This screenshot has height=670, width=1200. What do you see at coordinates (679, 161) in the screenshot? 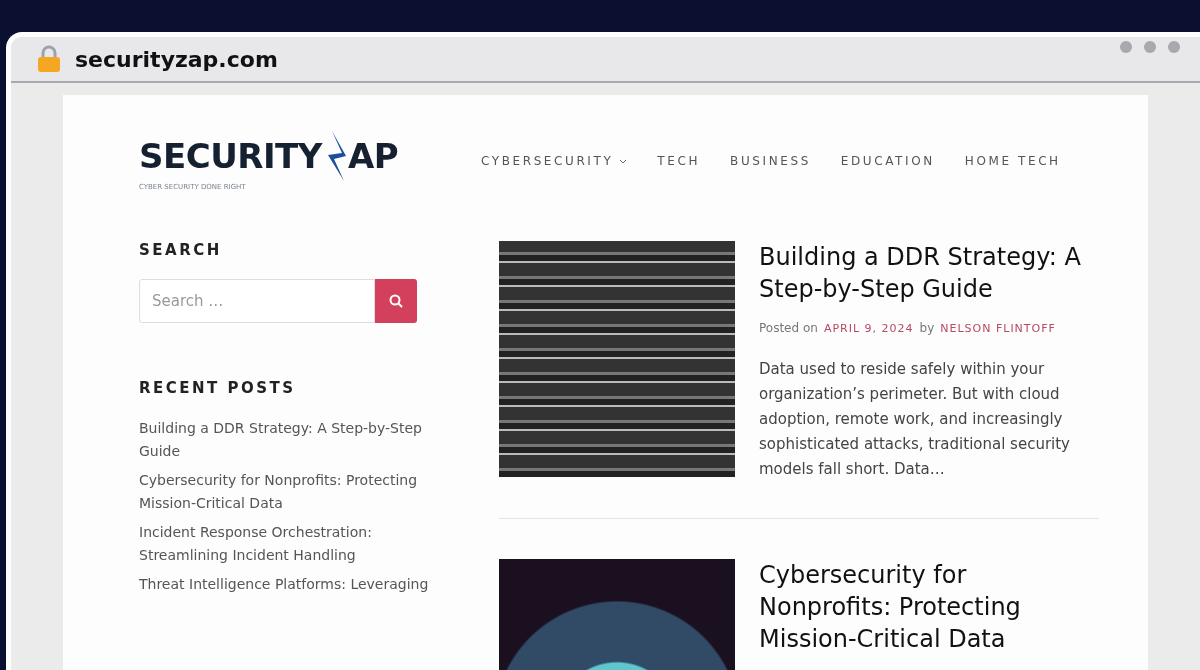
I see `nav-link: TECH` at bounding box center [679, 161].